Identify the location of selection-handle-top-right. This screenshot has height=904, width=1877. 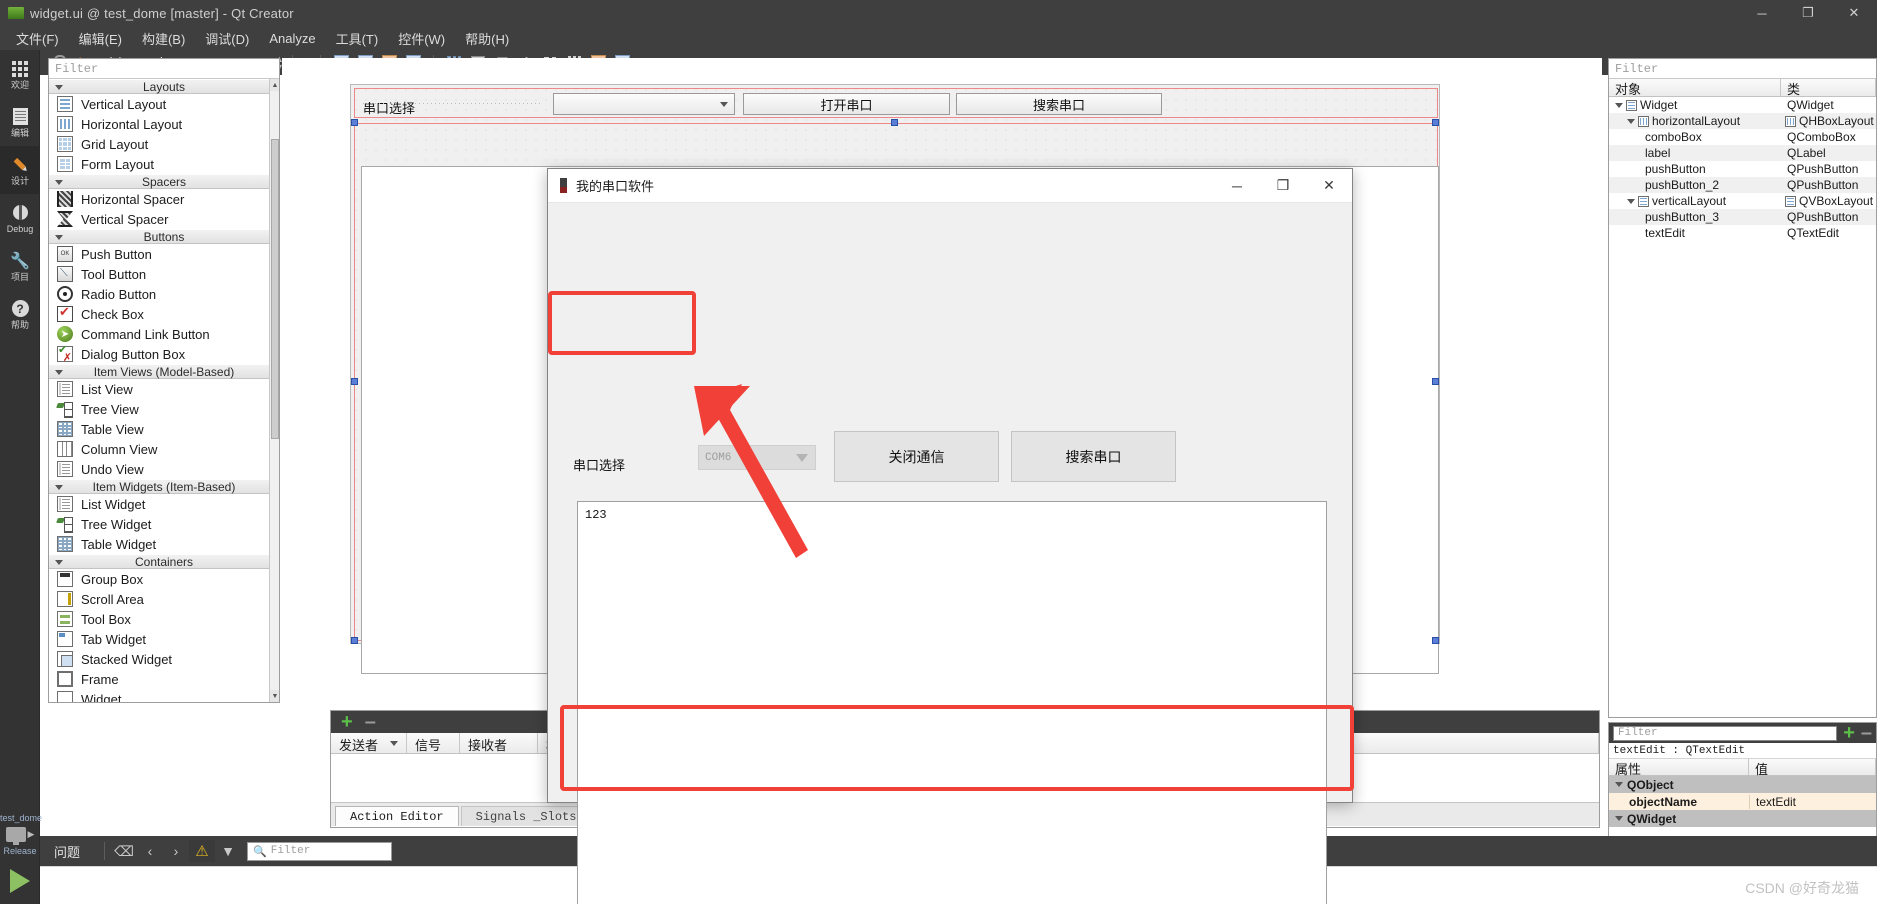
(1435, 122).